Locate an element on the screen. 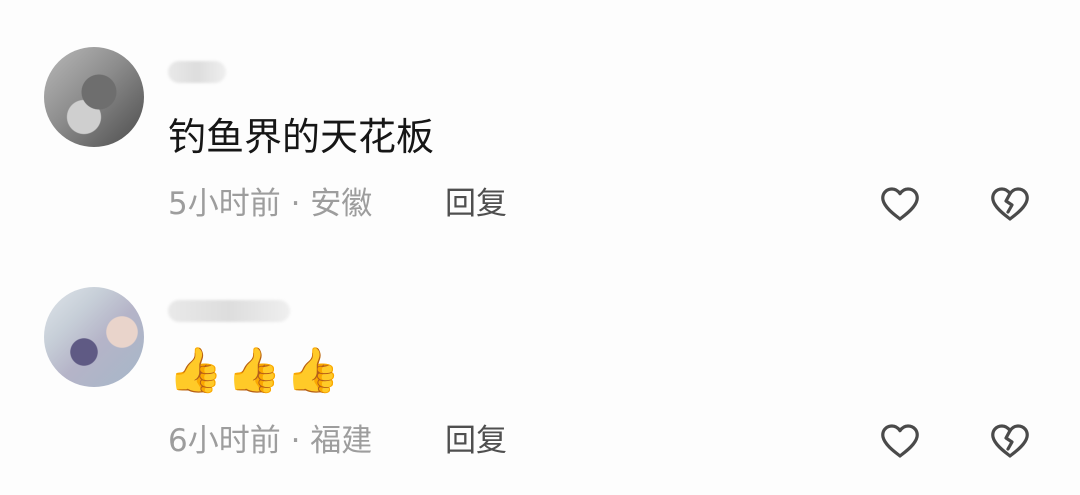  comment-text: 钓鱼界的天花板 is located at coordinates (301, 137).